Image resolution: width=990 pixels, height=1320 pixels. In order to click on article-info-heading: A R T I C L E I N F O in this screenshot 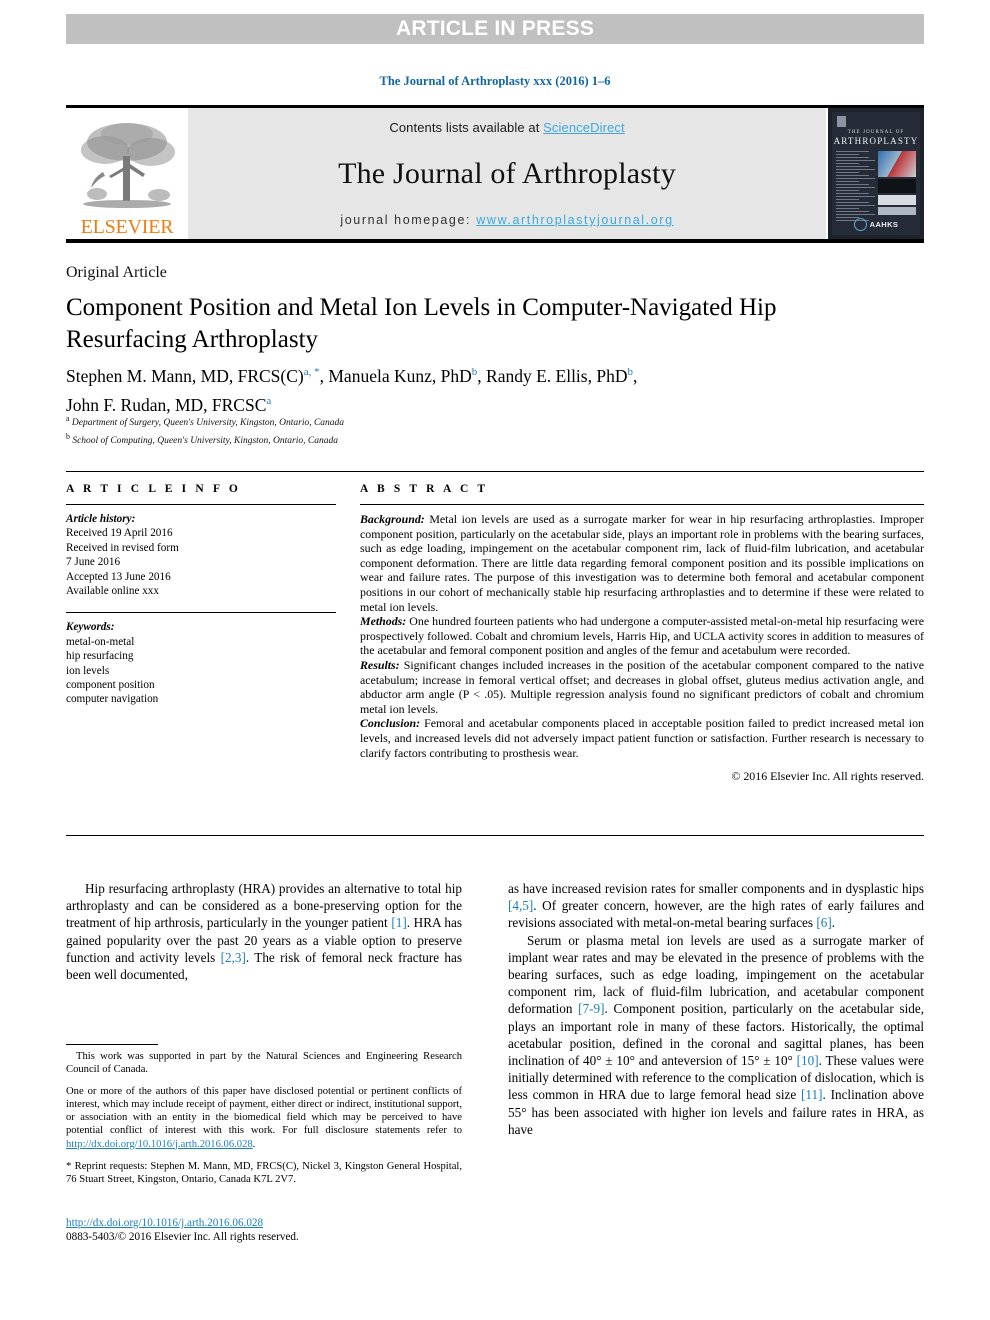, I will do `click(153, 489)`.